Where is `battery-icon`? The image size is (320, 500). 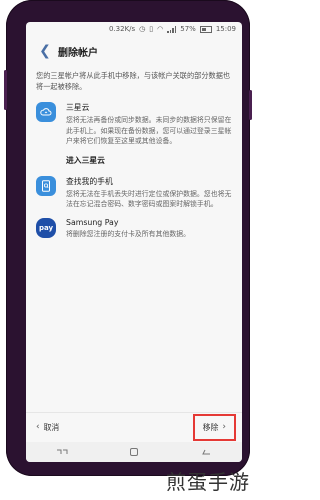 battery-icon is located at coordinates (205, 29).